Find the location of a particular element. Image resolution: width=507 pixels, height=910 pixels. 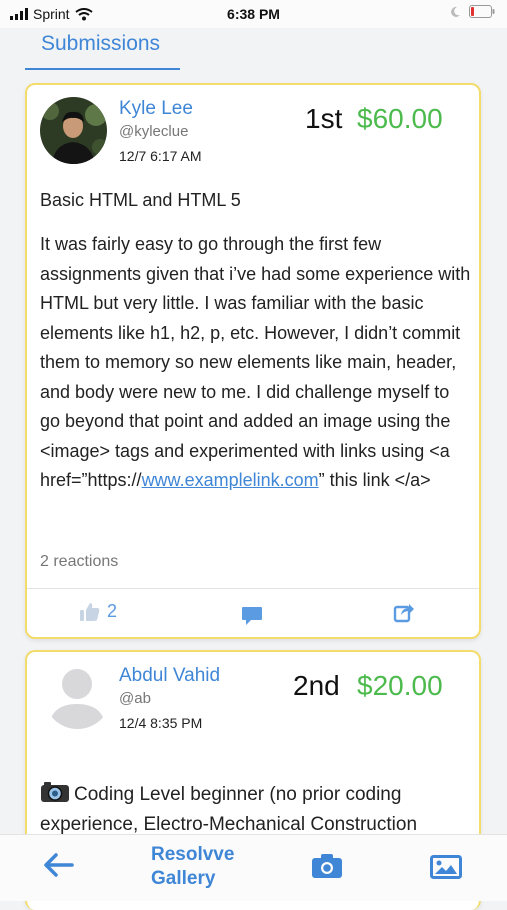

rank-label: 1st is located at coordinates (324, 118).